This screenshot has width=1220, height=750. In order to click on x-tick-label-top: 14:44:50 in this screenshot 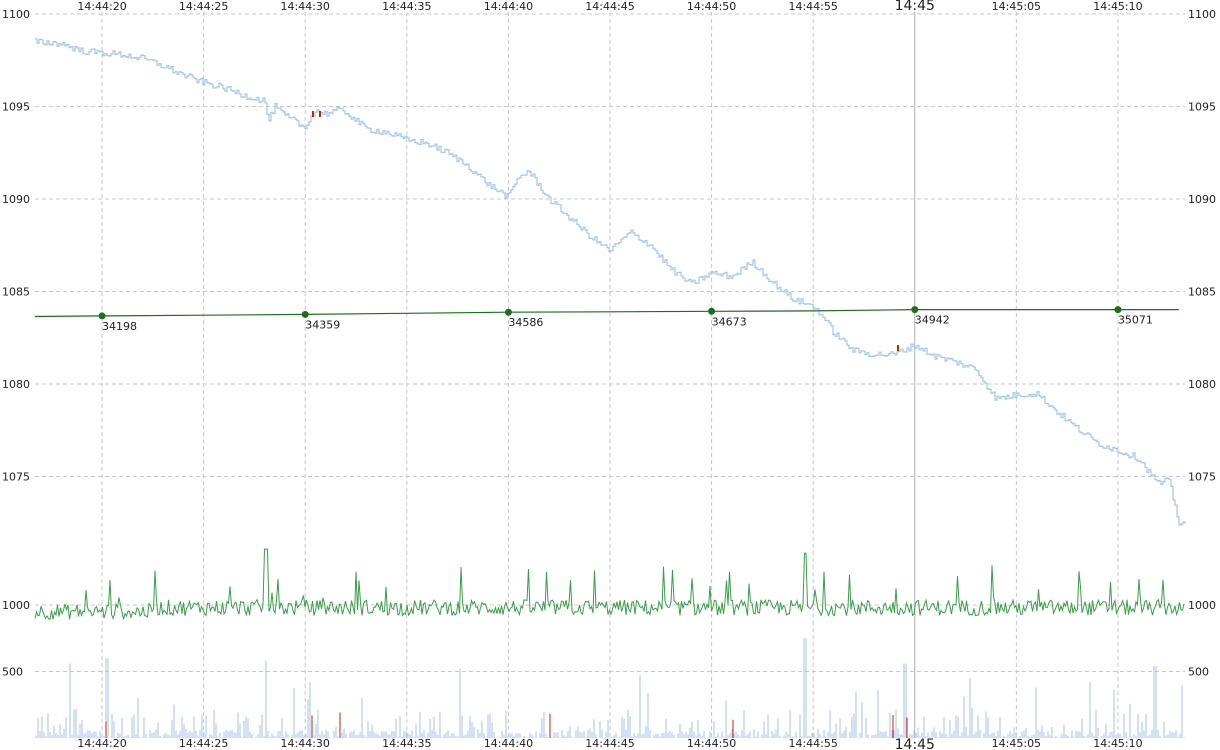, I will do `click(711, 6)`.